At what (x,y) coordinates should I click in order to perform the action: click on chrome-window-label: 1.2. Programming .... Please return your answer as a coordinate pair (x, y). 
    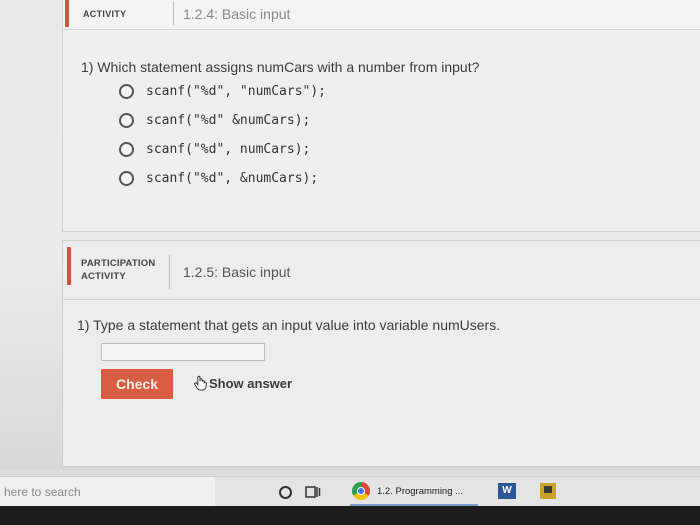
    Looking at the image, I should click on (420, 491).